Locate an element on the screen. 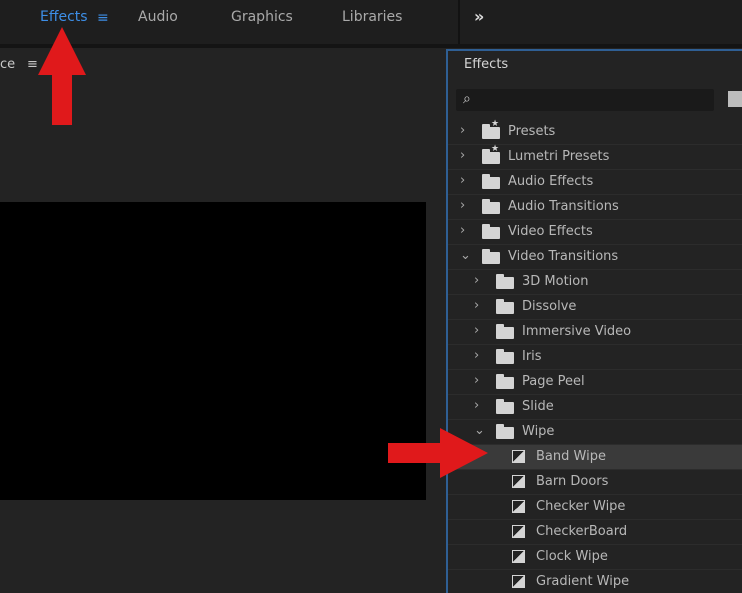 This screenshot has width=742, height=593. folder-item: › Page Peel is located at coordinates (595, 382).